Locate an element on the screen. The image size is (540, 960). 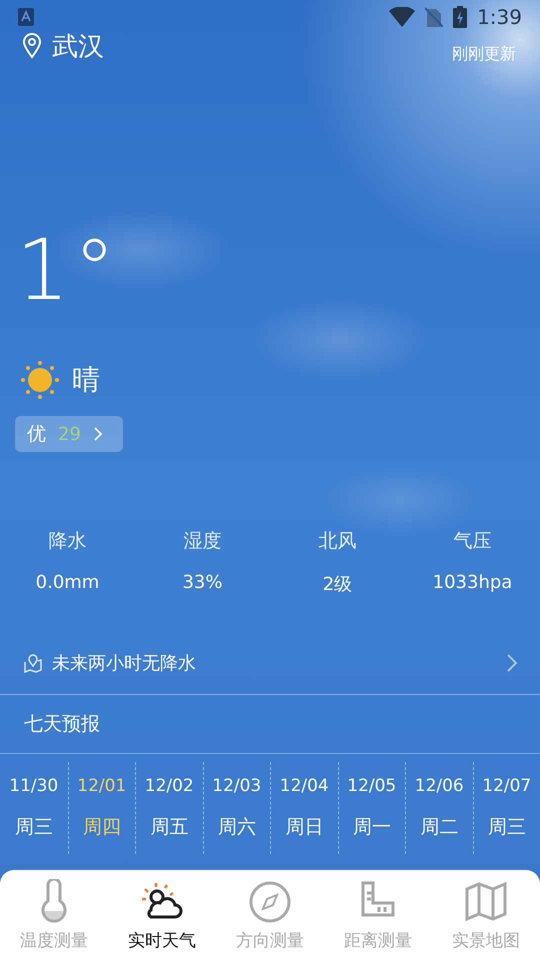
stat-label: 气压 is located at coordinates (473, 541).